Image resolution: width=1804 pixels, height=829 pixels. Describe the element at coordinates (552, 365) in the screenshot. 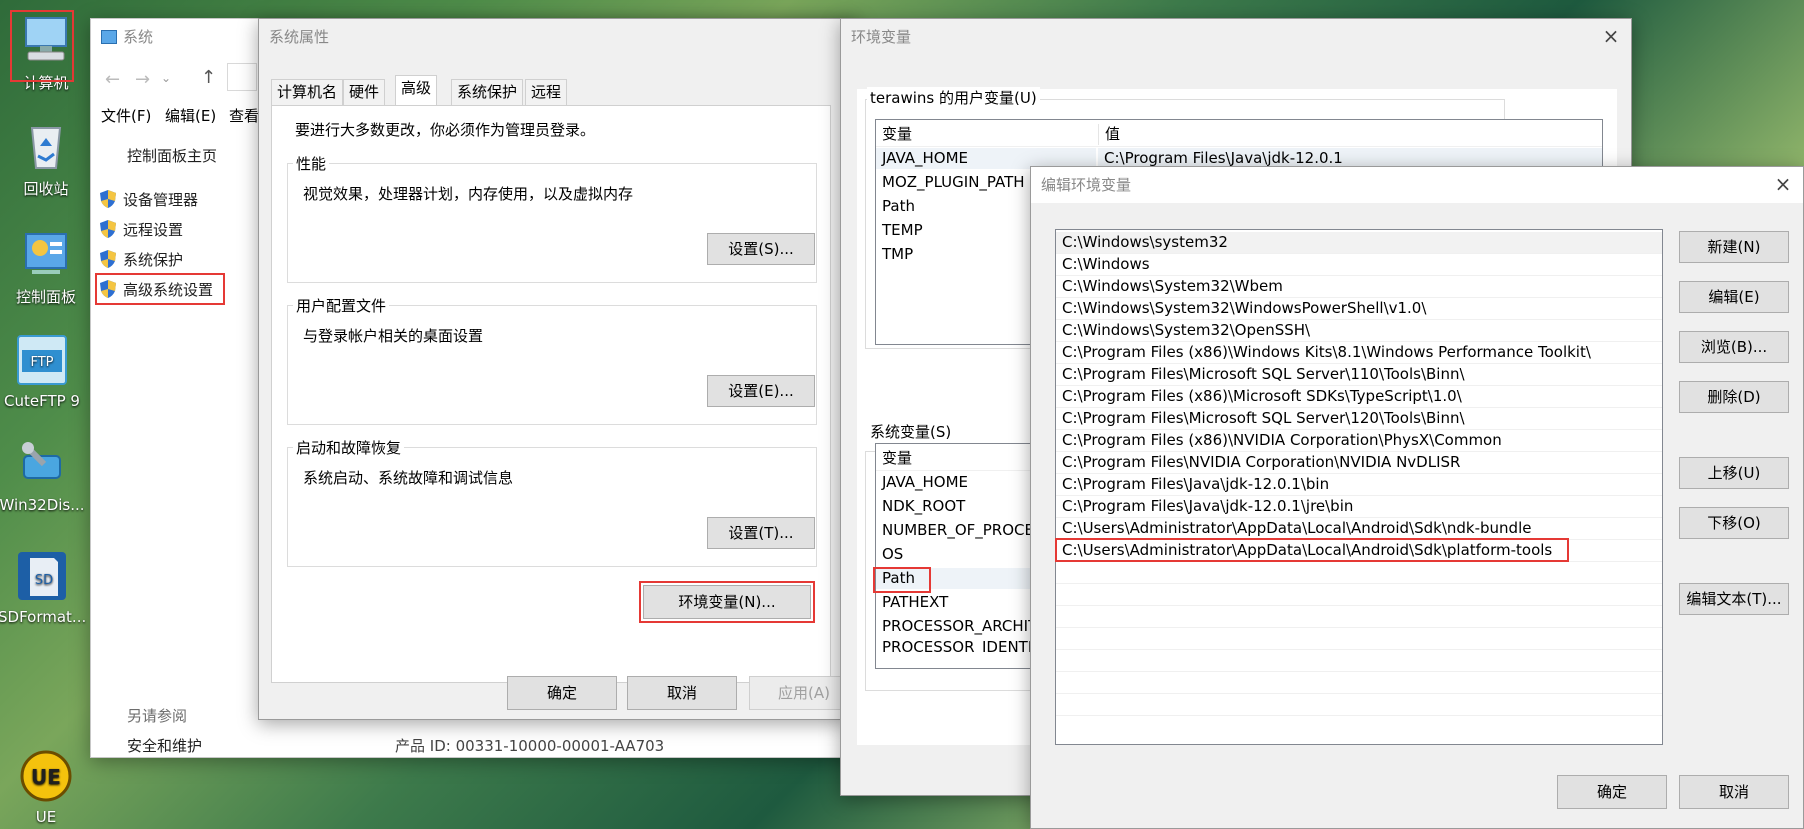

I see `user-profile-group` at that location.